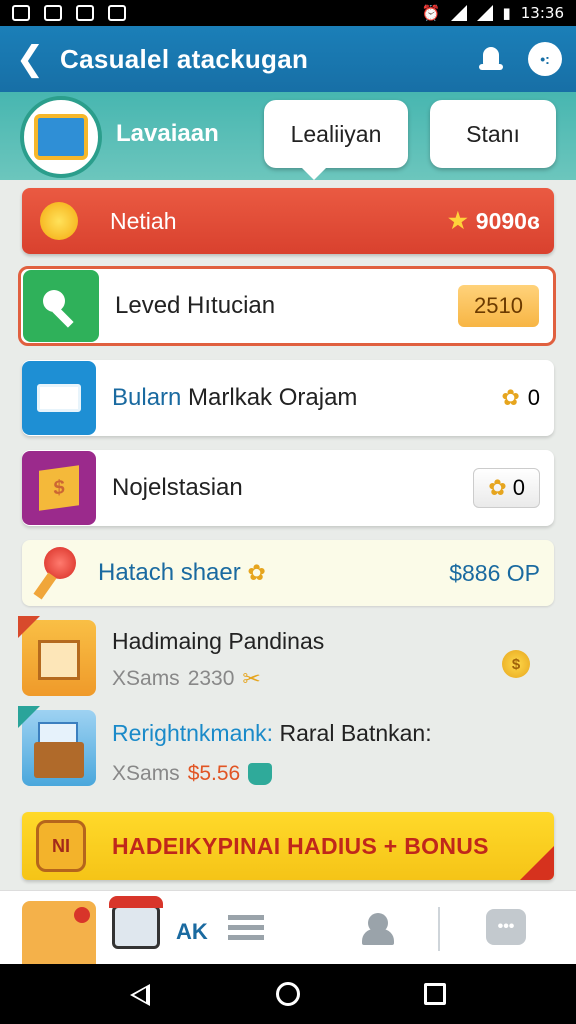 This screenshot has height=1024, width=576. Describe the element at coordinates (85, 13) in the screenshot. I see `notification-icon` at that location.